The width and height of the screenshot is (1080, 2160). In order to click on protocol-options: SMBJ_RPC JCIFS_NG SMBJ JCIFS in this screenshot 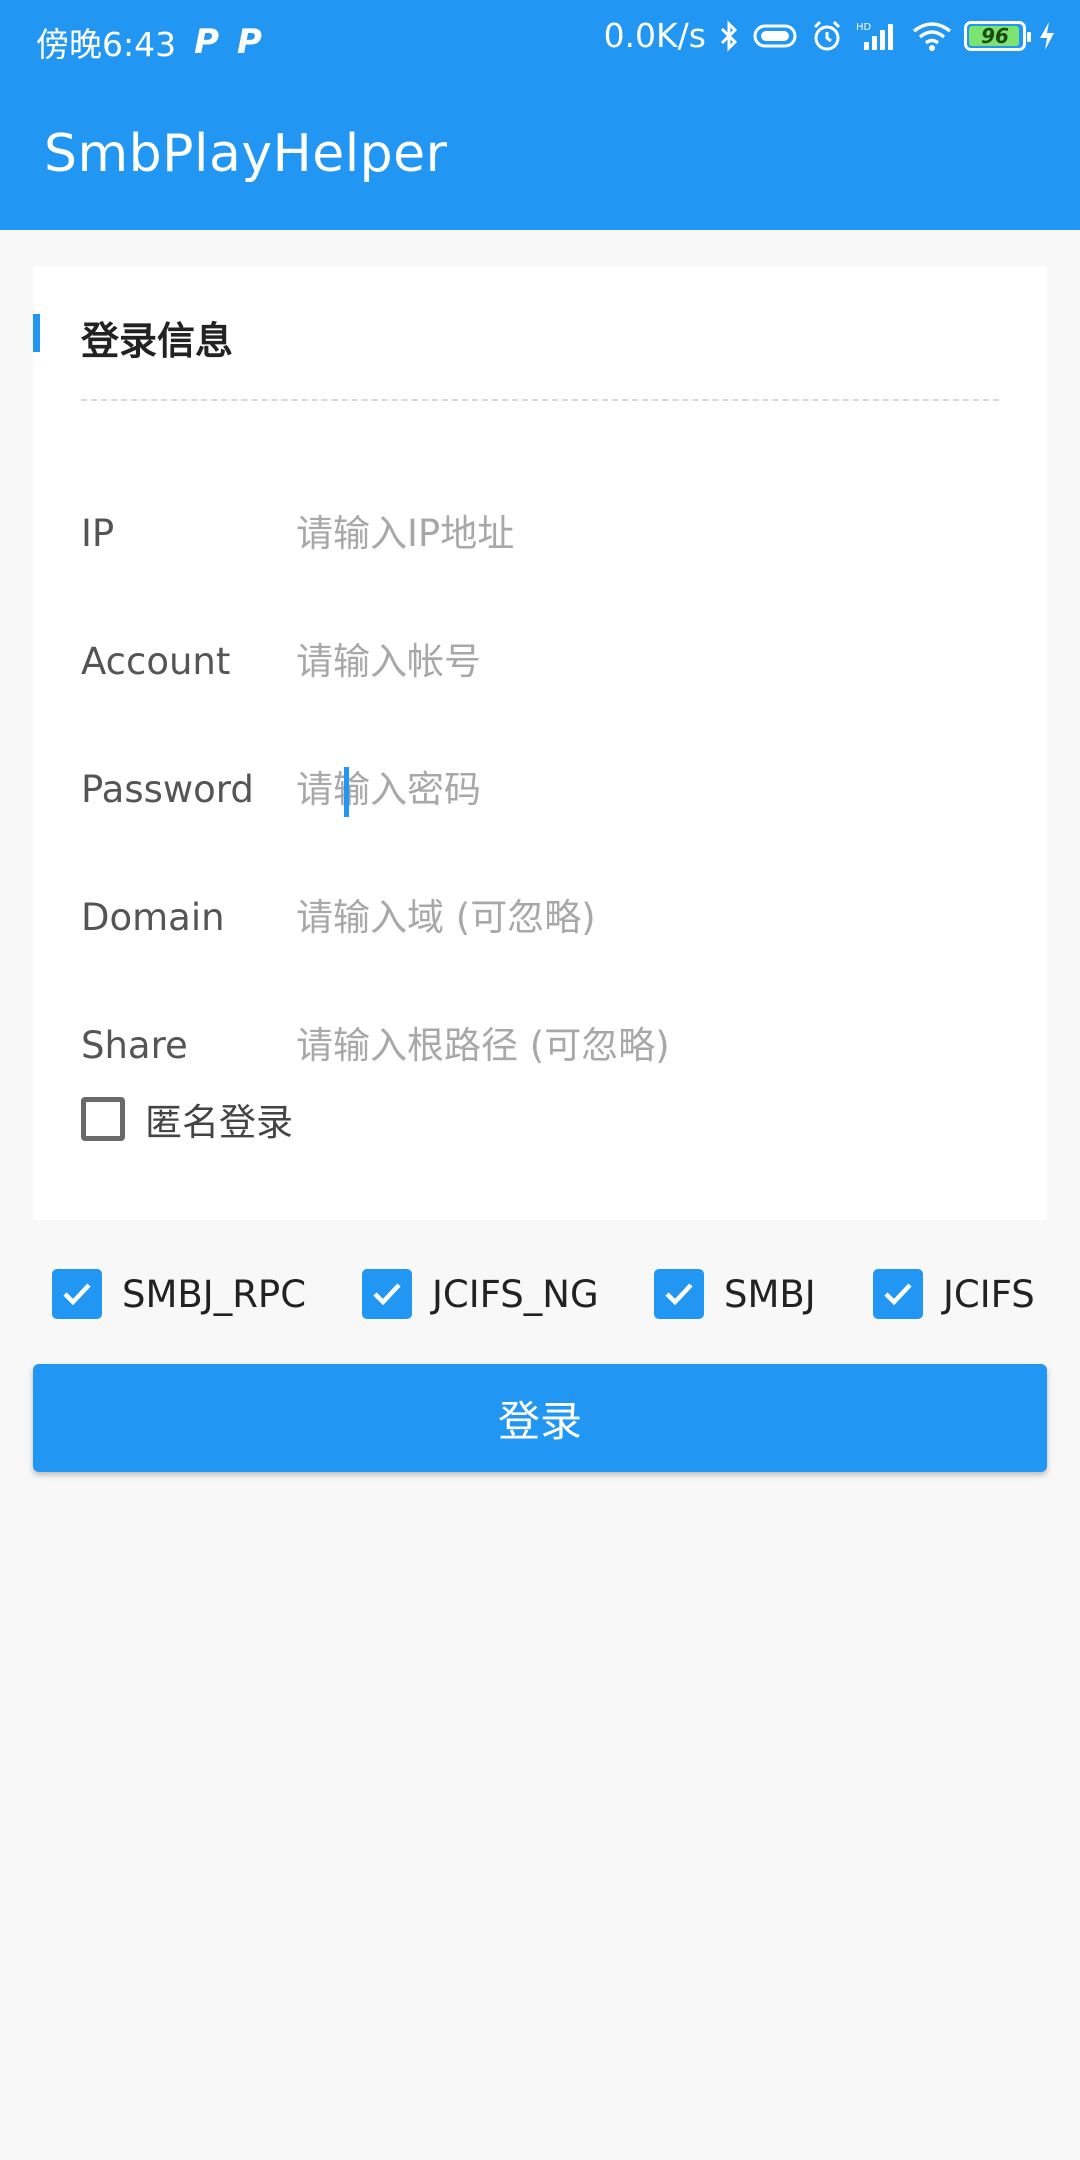, I will do `click(566, 1294)`.